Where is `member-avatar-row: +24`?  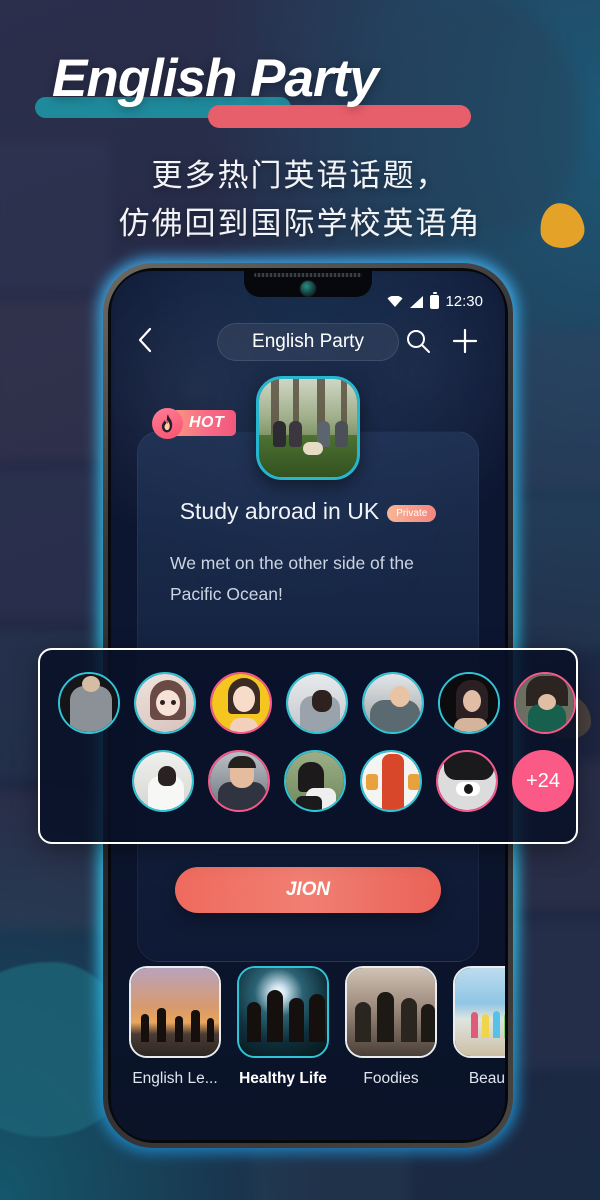 member-avatar-row: +24 is located at coordinates (308, 781).